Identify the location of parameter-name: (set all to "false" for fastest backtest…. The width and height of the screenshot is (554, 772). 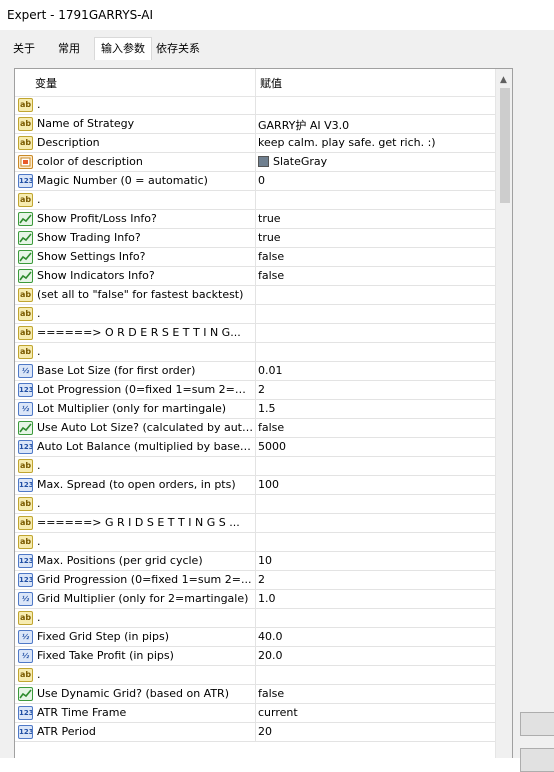
(140, 294).